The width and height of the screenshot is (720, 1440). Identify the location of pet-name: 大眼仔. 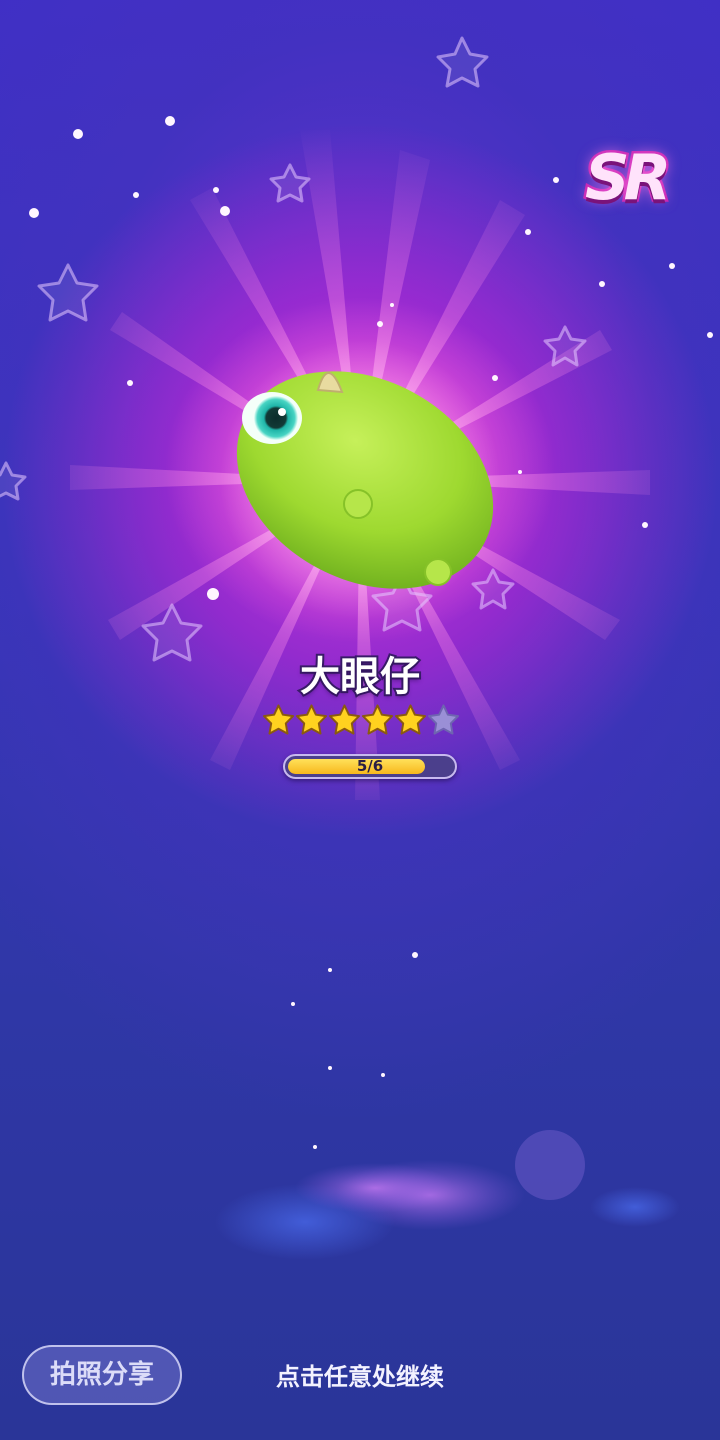
(360, 677).